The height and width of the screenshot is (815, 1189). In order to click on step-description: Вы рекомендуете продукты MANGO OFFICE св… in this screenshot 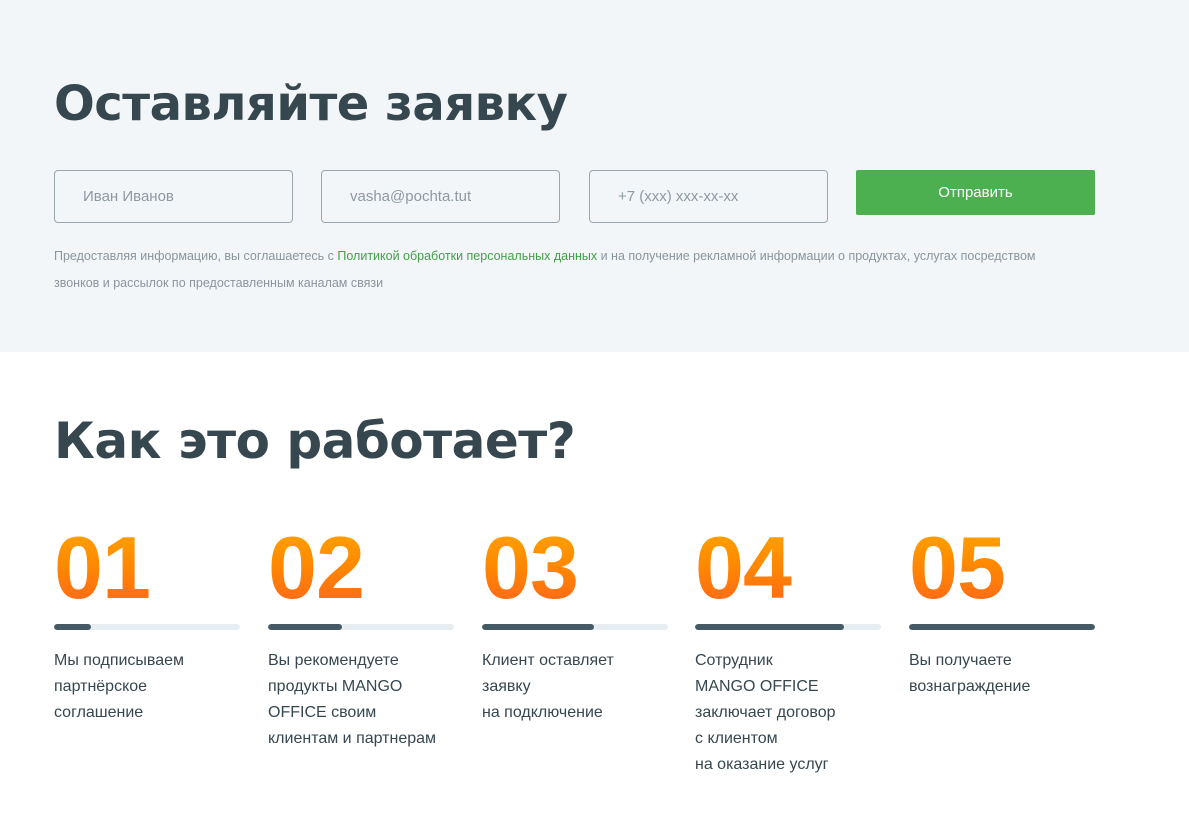, I will do `click(352, 699)`.